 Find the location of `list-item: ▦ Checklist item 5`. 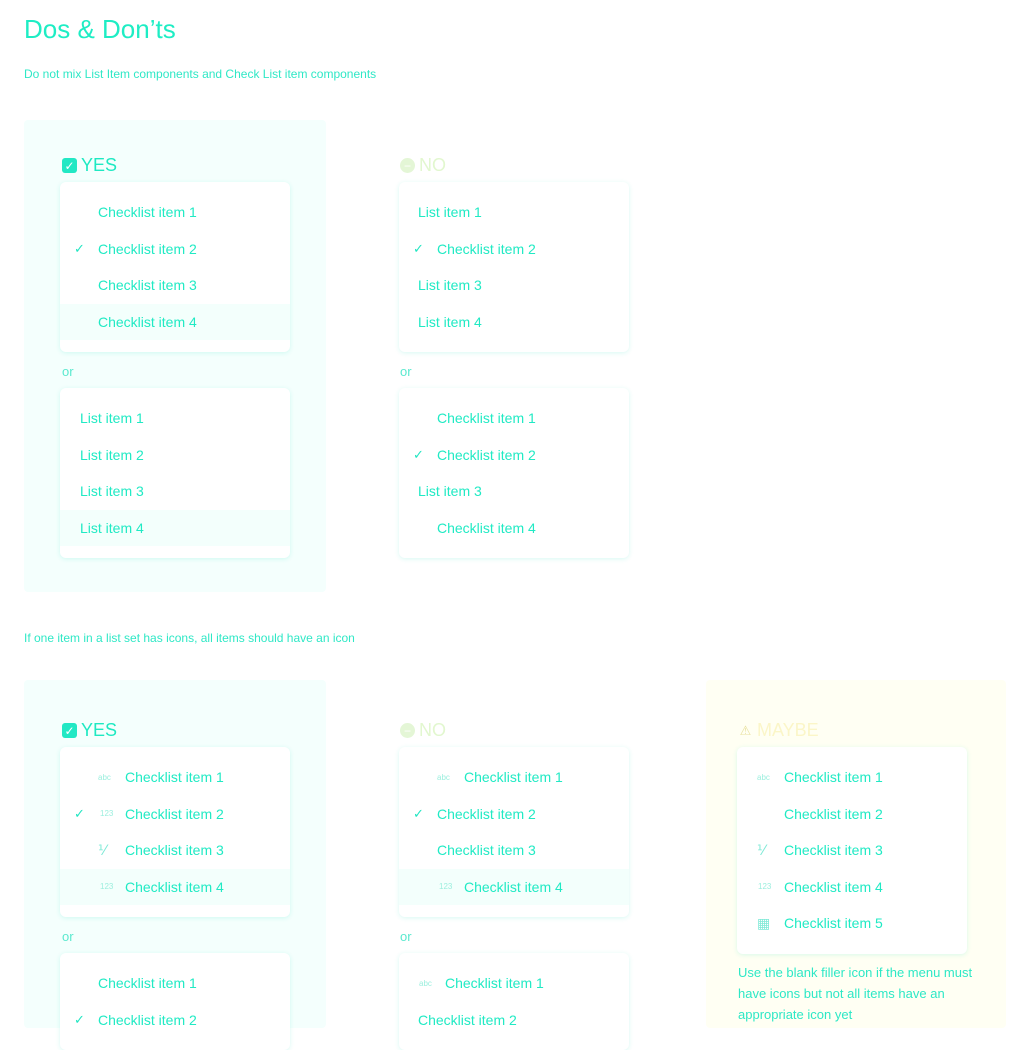

list-item: ▦ Checklist item 5 is located at coordinates (852, 923).